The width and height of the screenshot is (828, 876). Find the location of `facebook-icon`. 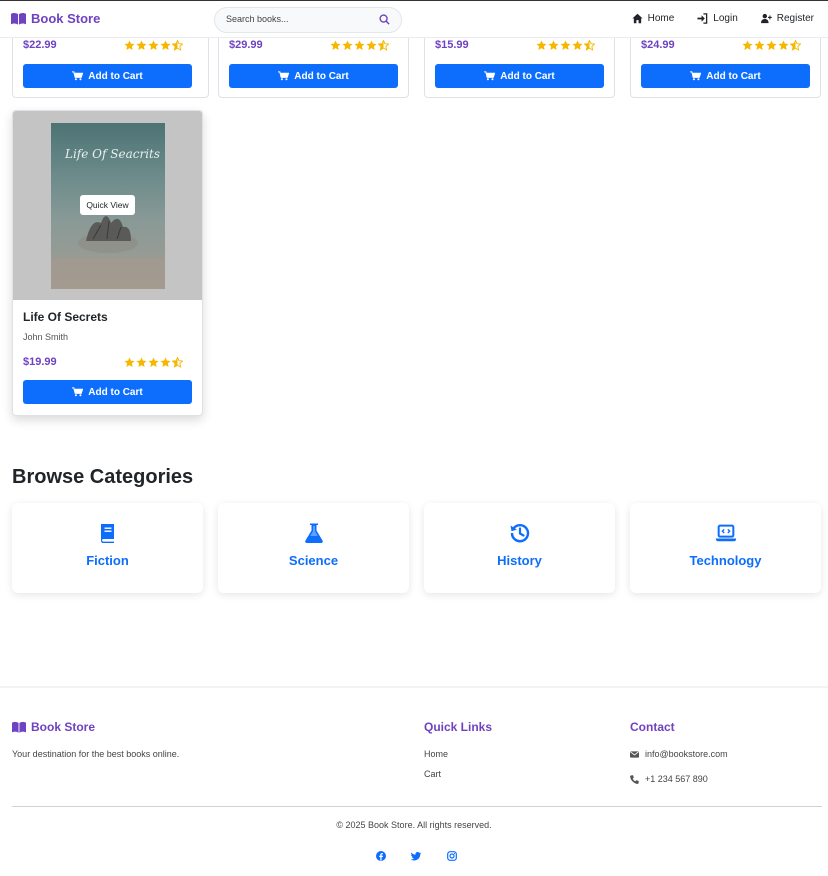

facebook-icon is located at coordinates (381, 856).